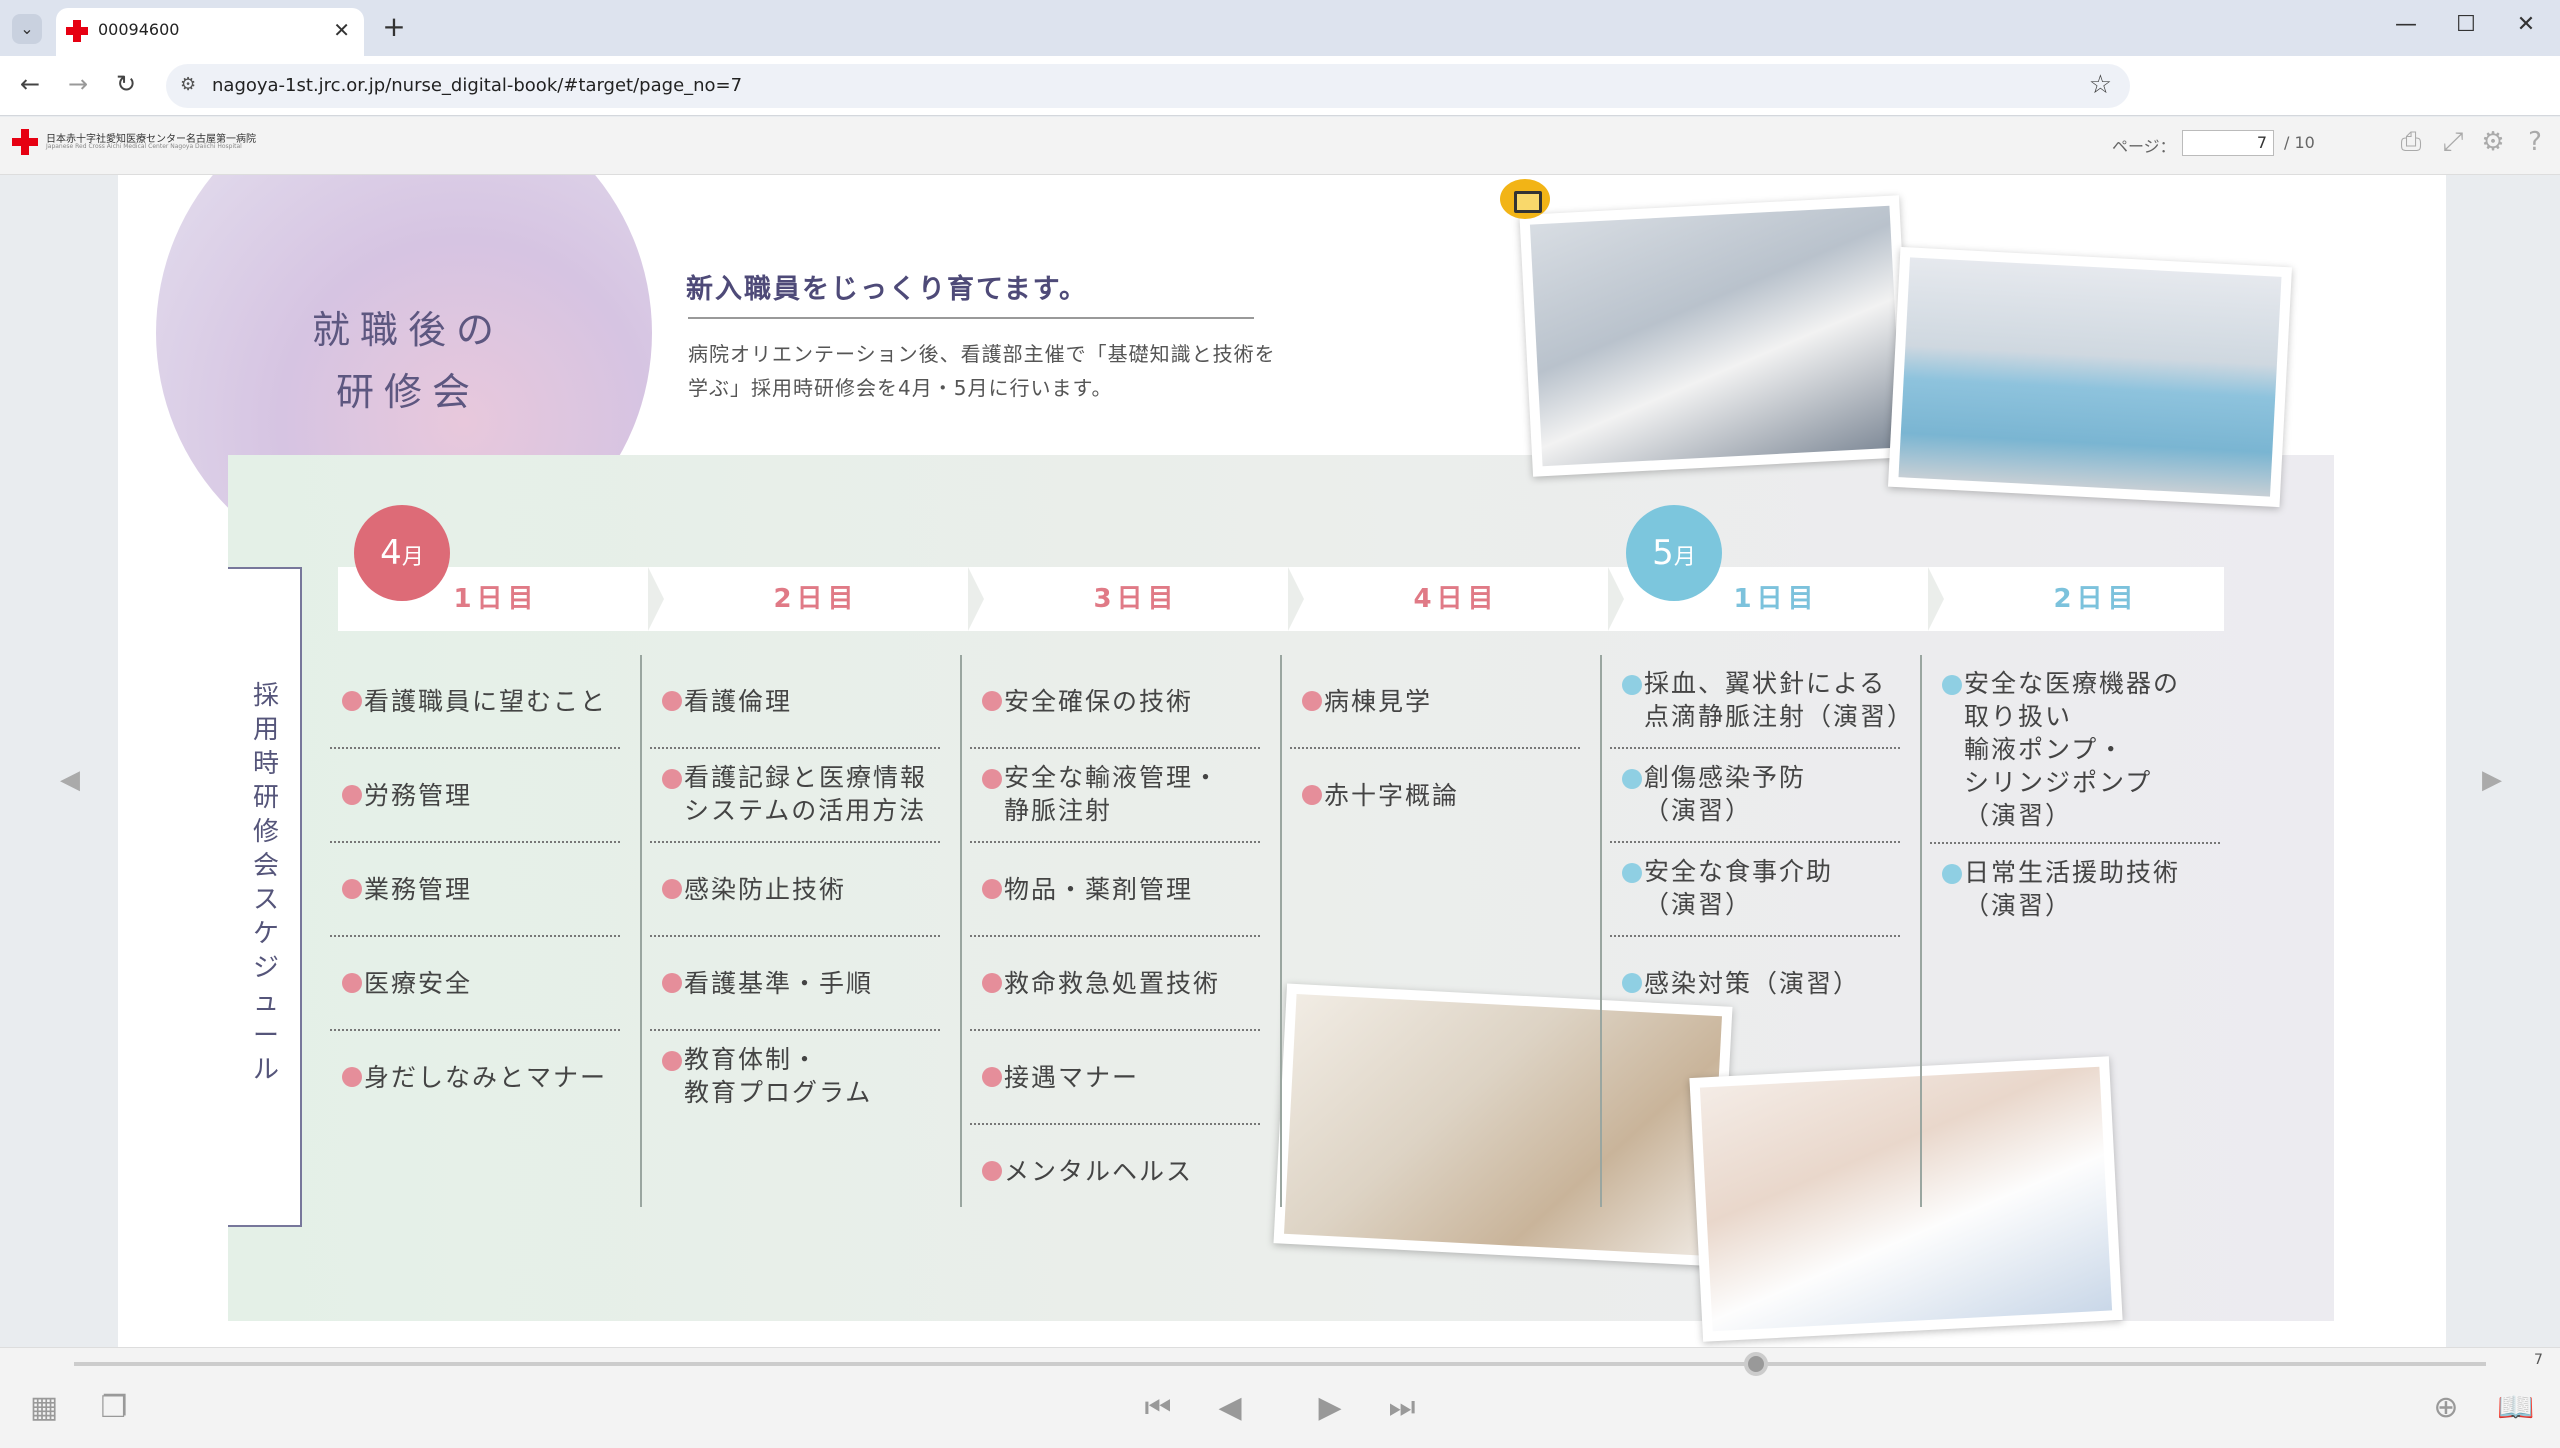  What do you see at coordinates (1112, 794) in the screenshot?
I see `schedule-item-text: 安全な輸液管理・ 静脈注射` at bounding box center [1112, 794].